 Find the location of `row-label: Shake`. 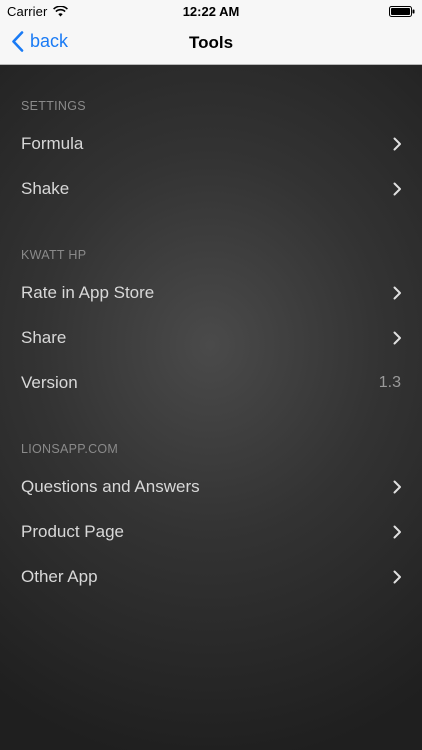

row-label: Shake is located at coordinates (45, 188).